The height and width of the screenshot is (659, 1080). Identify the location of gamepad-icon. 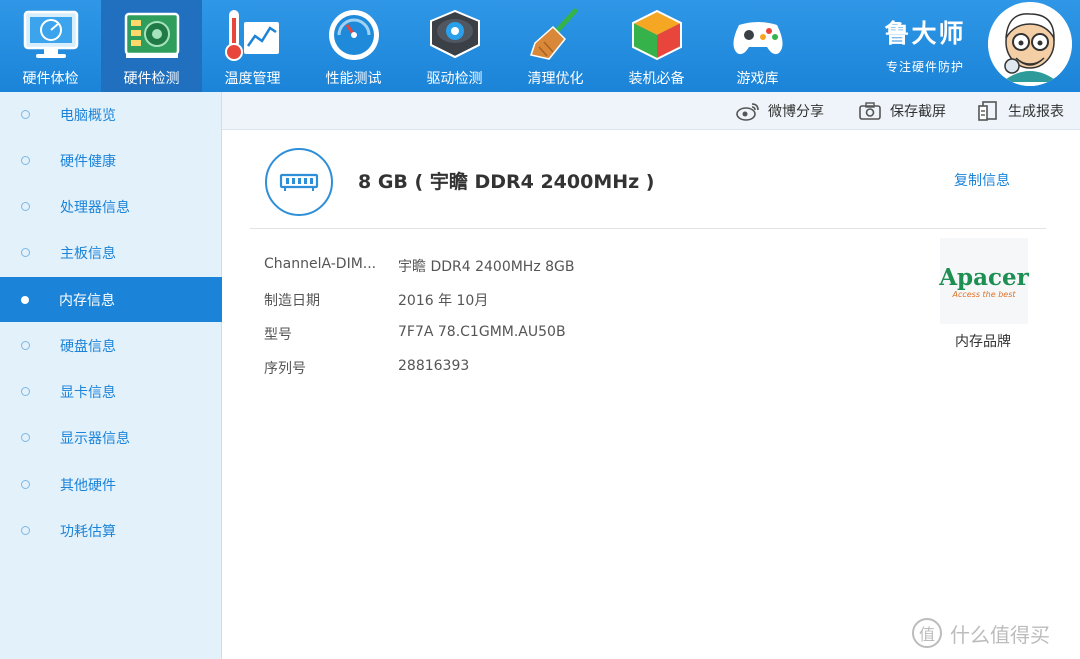
(758, 35).